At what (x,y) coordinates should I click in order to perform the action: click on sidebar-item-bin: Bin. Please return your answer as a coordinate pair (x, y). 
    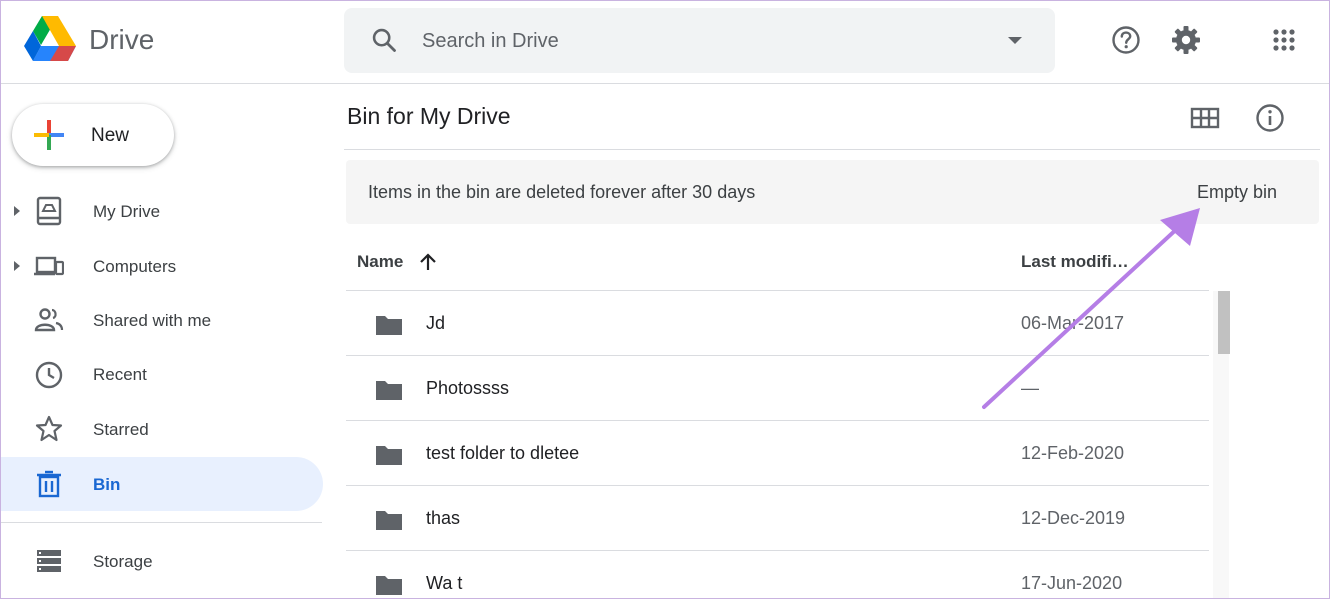
    Looking at the image, I should click on (161, 484).